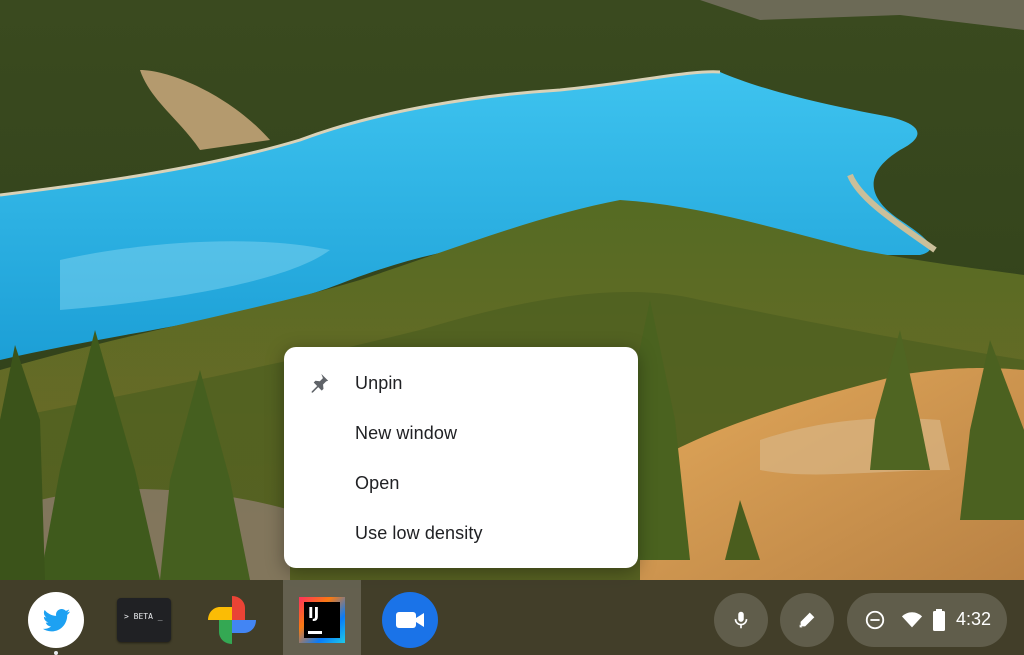  I want to click on microphone-button, so click(741, 620).